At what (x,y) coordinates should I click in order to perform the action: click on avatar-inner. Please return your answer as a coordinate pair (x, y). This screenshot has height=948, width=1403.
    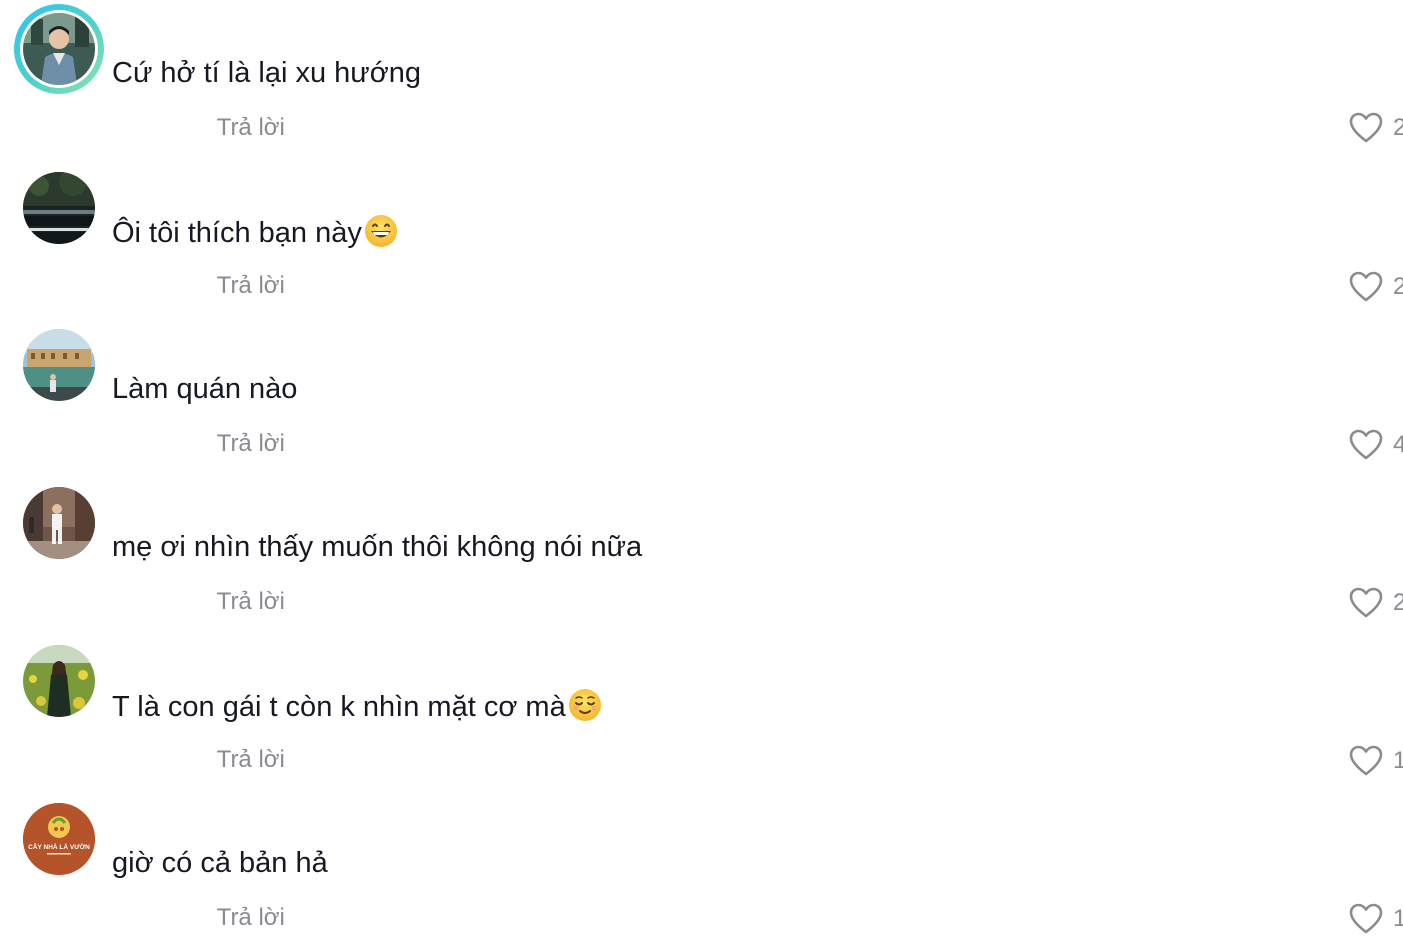
    Looking at the image, I should click on (59, 49).